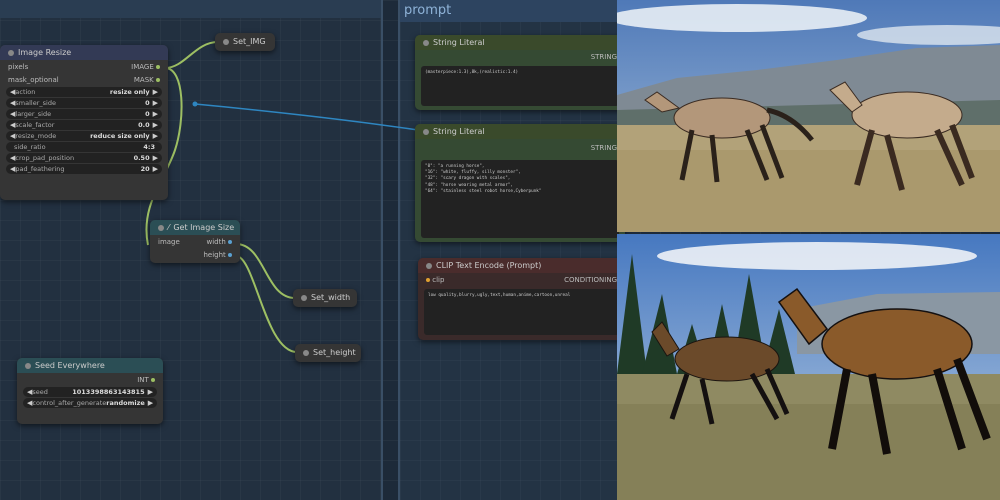 This screenshot has width=1000, height=500. I want to click on io-row: height, so click(195, 254).